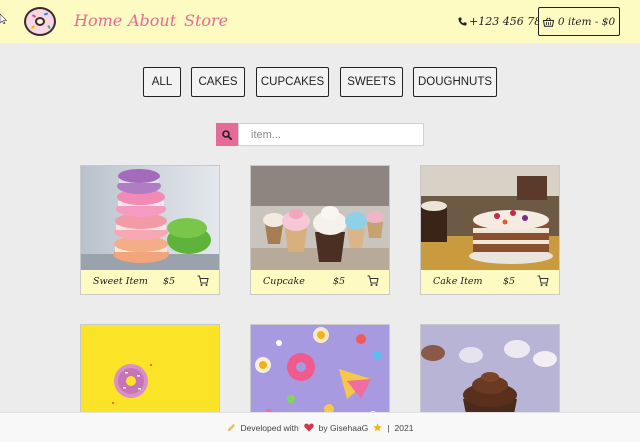  Describe the element at coordinates (308, 427) in the screenshot. I see `heart-icon` at that location.